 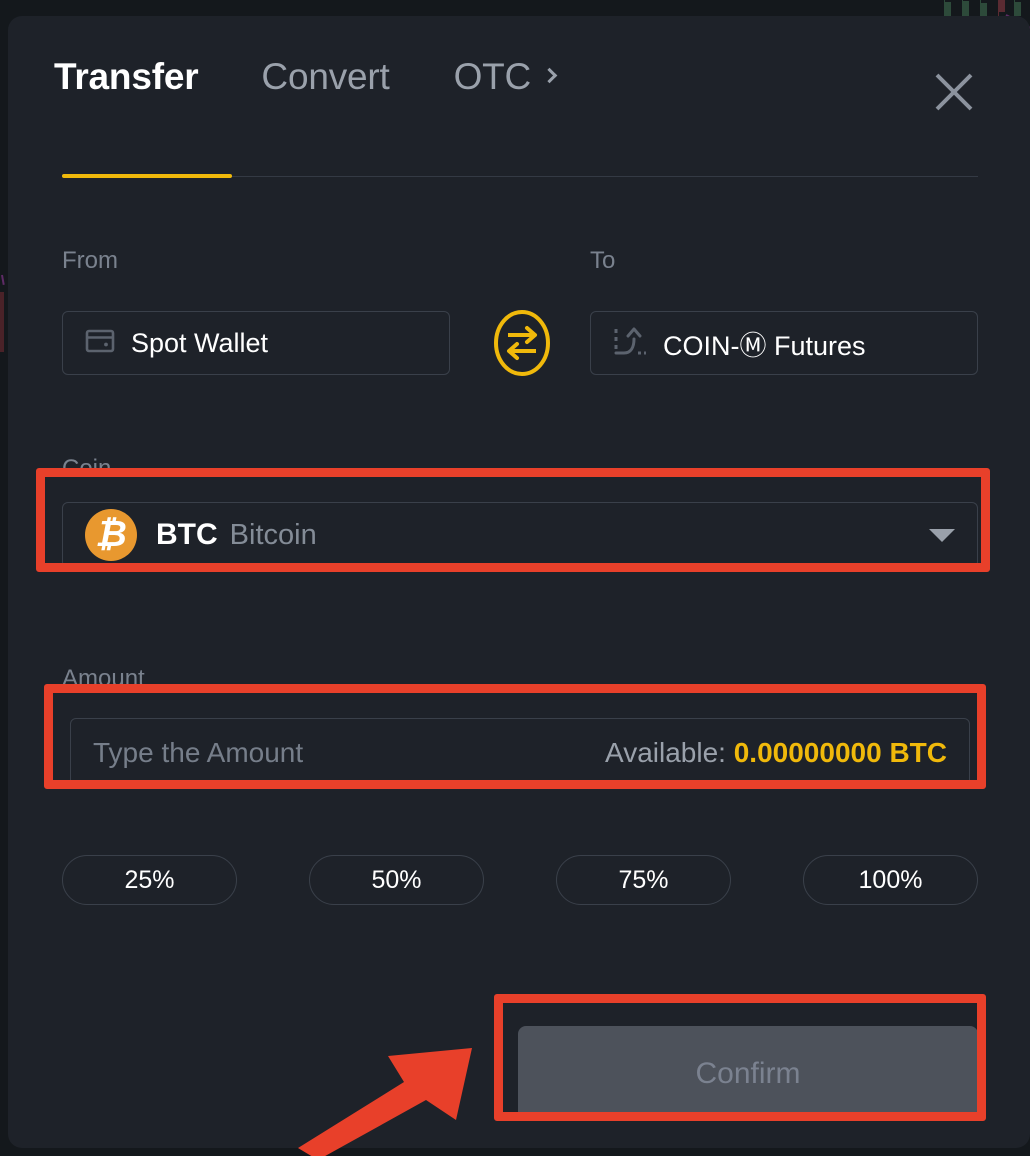 What do you see at coordinates (549, 75) in the screenshot?
I see `chevron-right-icon` at bounding box center [549, 75].